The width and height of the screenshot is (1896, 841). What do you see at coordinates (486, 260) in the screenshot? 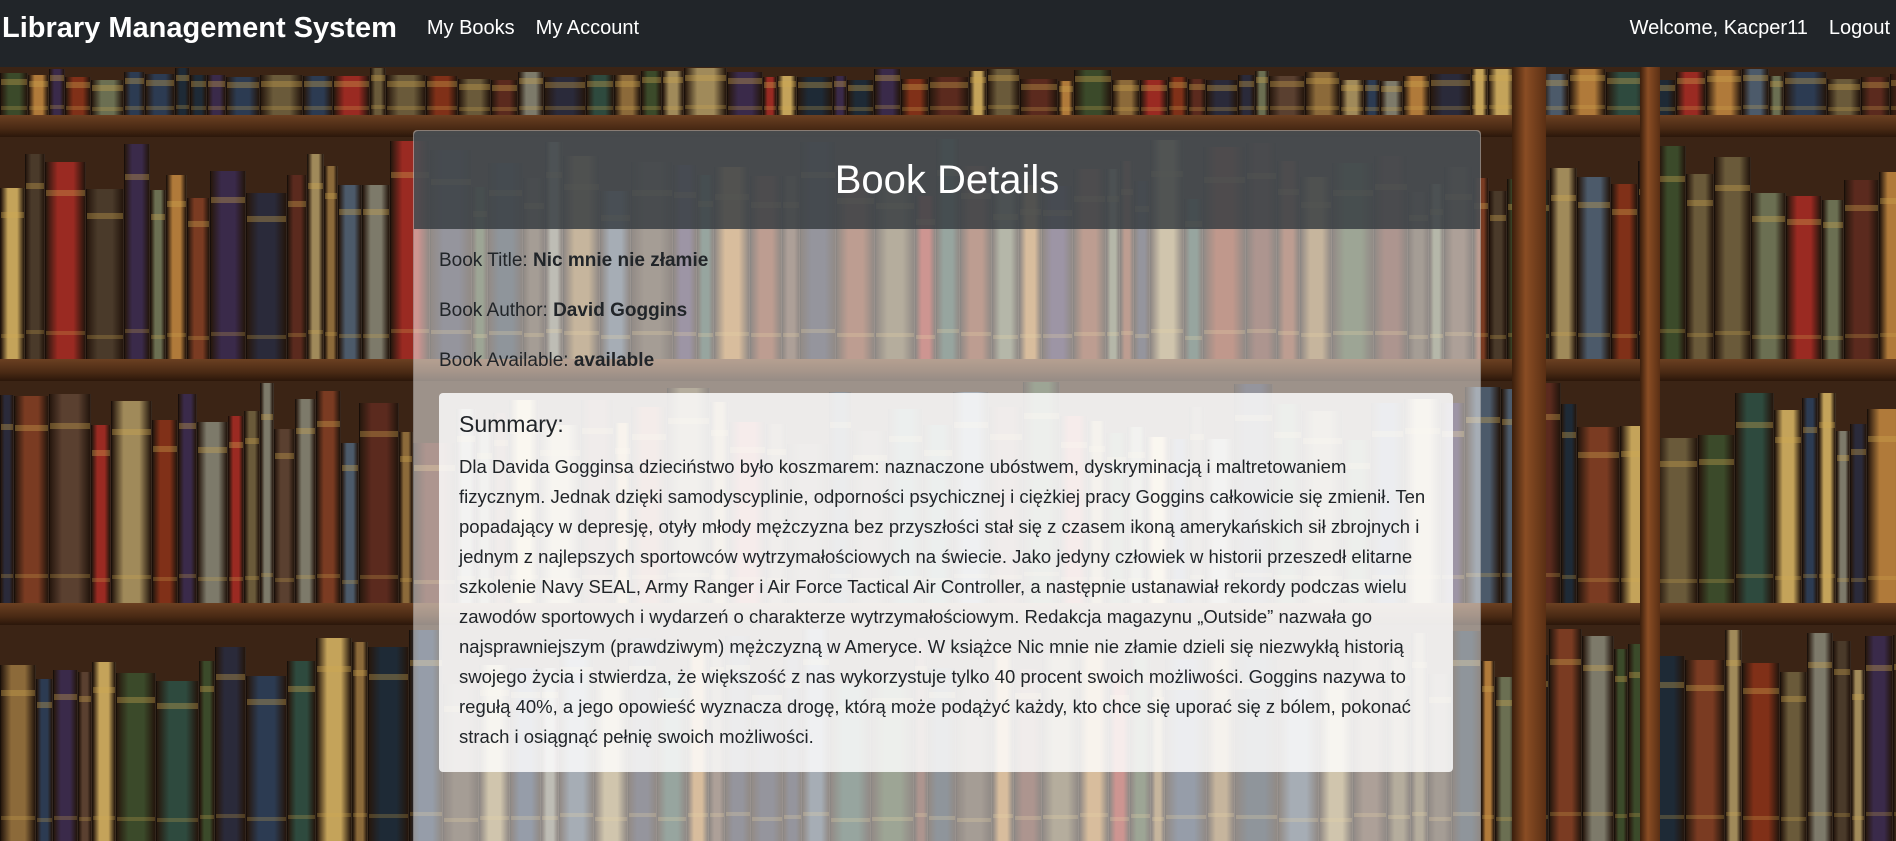
I see `book-title-label: Book Title:` at bounding box center [486, 260].